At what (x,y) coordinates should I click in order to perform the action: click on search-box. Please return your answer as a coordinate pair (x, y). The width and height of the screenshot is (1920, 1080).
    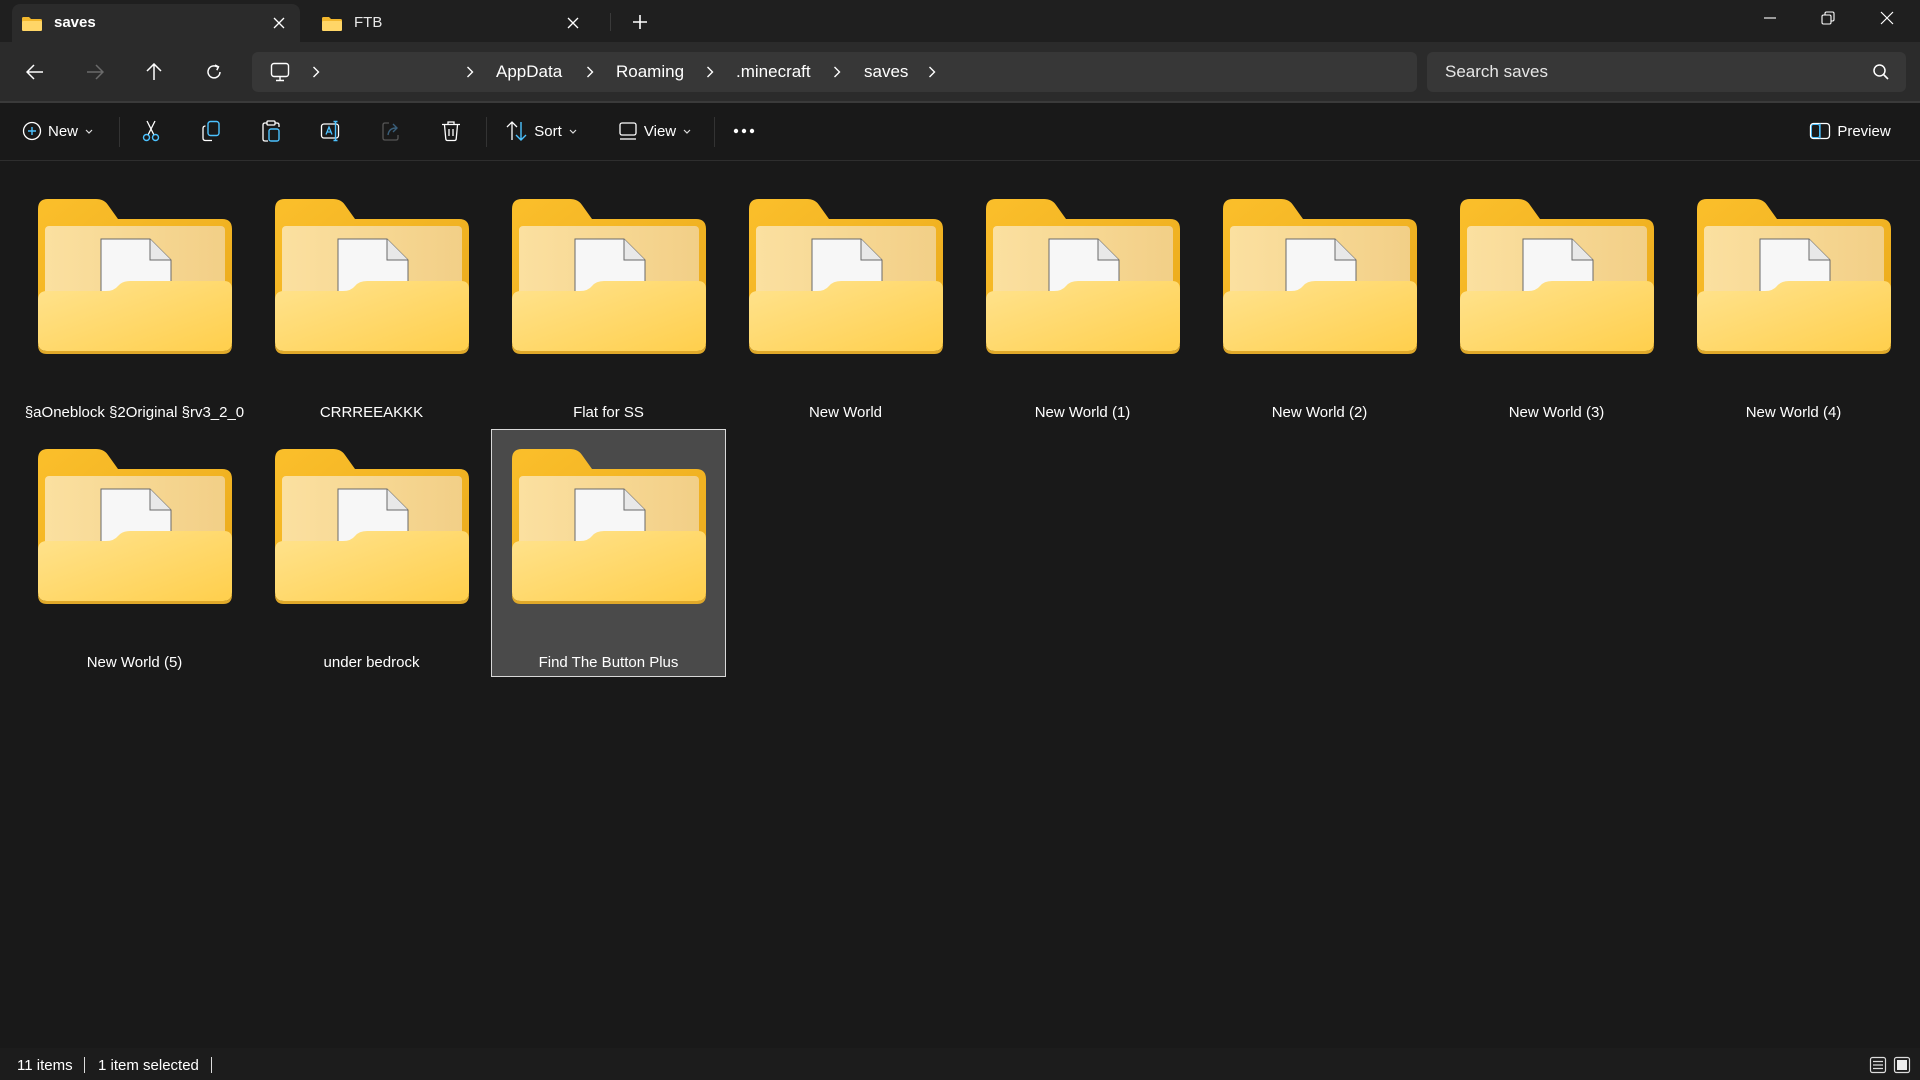
    Looking at the image, I should click on (1666, 72).